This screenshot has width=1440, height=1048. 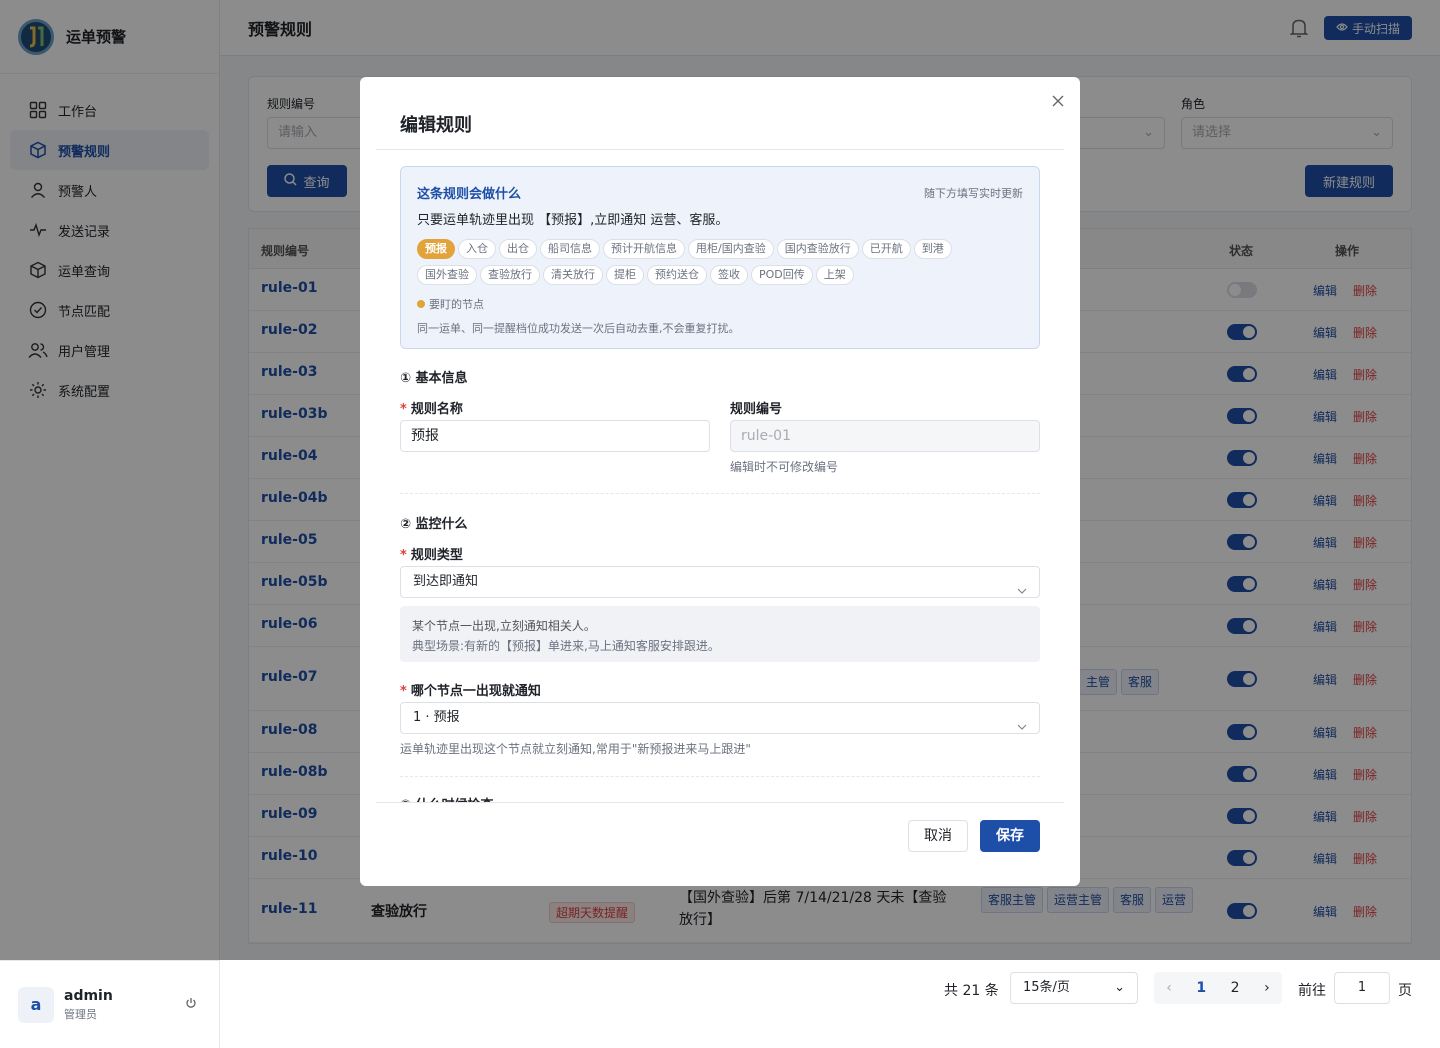 I want to click on goto-page-input: 1, so click(x=1362, y=988).